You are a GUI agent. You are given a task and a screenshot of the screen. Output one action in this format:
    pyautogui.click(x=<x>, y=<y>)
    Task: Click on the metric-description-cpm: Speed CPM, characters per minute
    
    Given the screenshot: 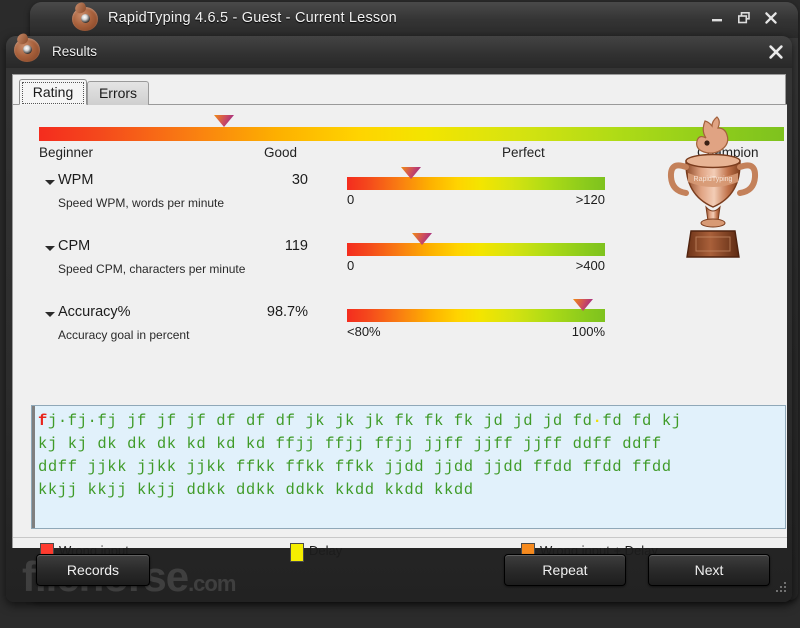 What is the action you would take?
    pyautogui.click(x=152, y=269)
    